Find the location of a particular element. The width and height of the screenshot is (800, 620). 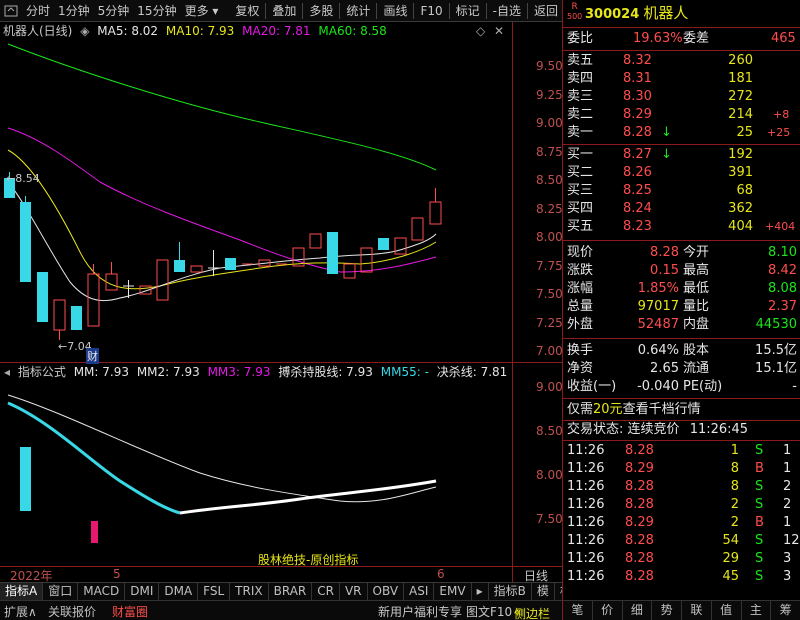

diamond-icon: ◇ is located at coordinates (480, 31).